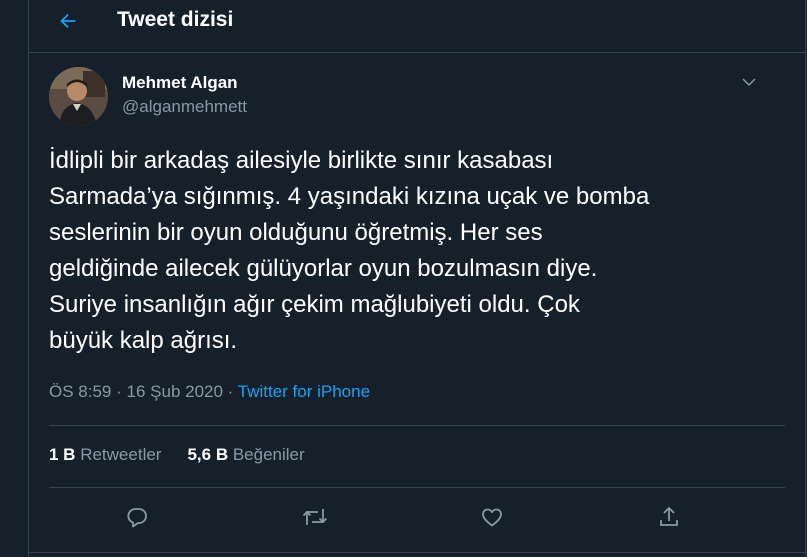 The height and width of the screenshot is (557, 807). What do you see at coordinates (175, 19) in the screenshot?
I see `page-title: Tweet dizisi` at bounding box center [175, 19].